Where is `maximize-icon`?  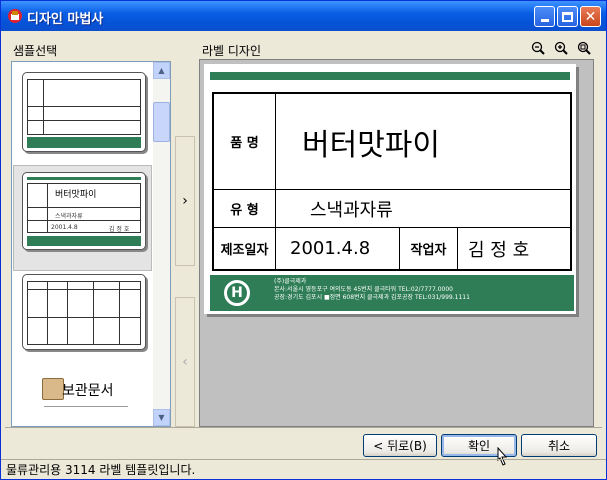 maximize-icon is located at coordinates (567, 16).